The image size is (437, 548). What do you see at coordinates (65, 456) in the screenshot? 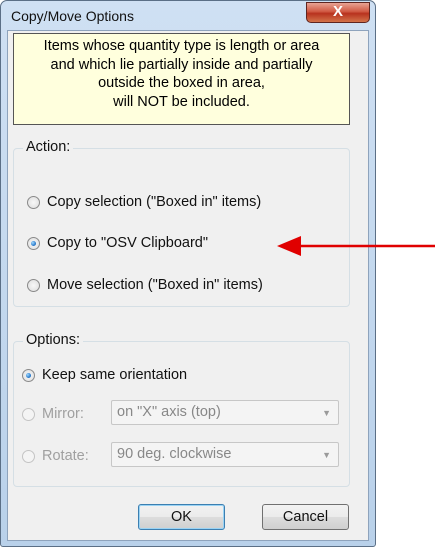
I see `radio-label: Rotate:` at bounding box center [65, 456].